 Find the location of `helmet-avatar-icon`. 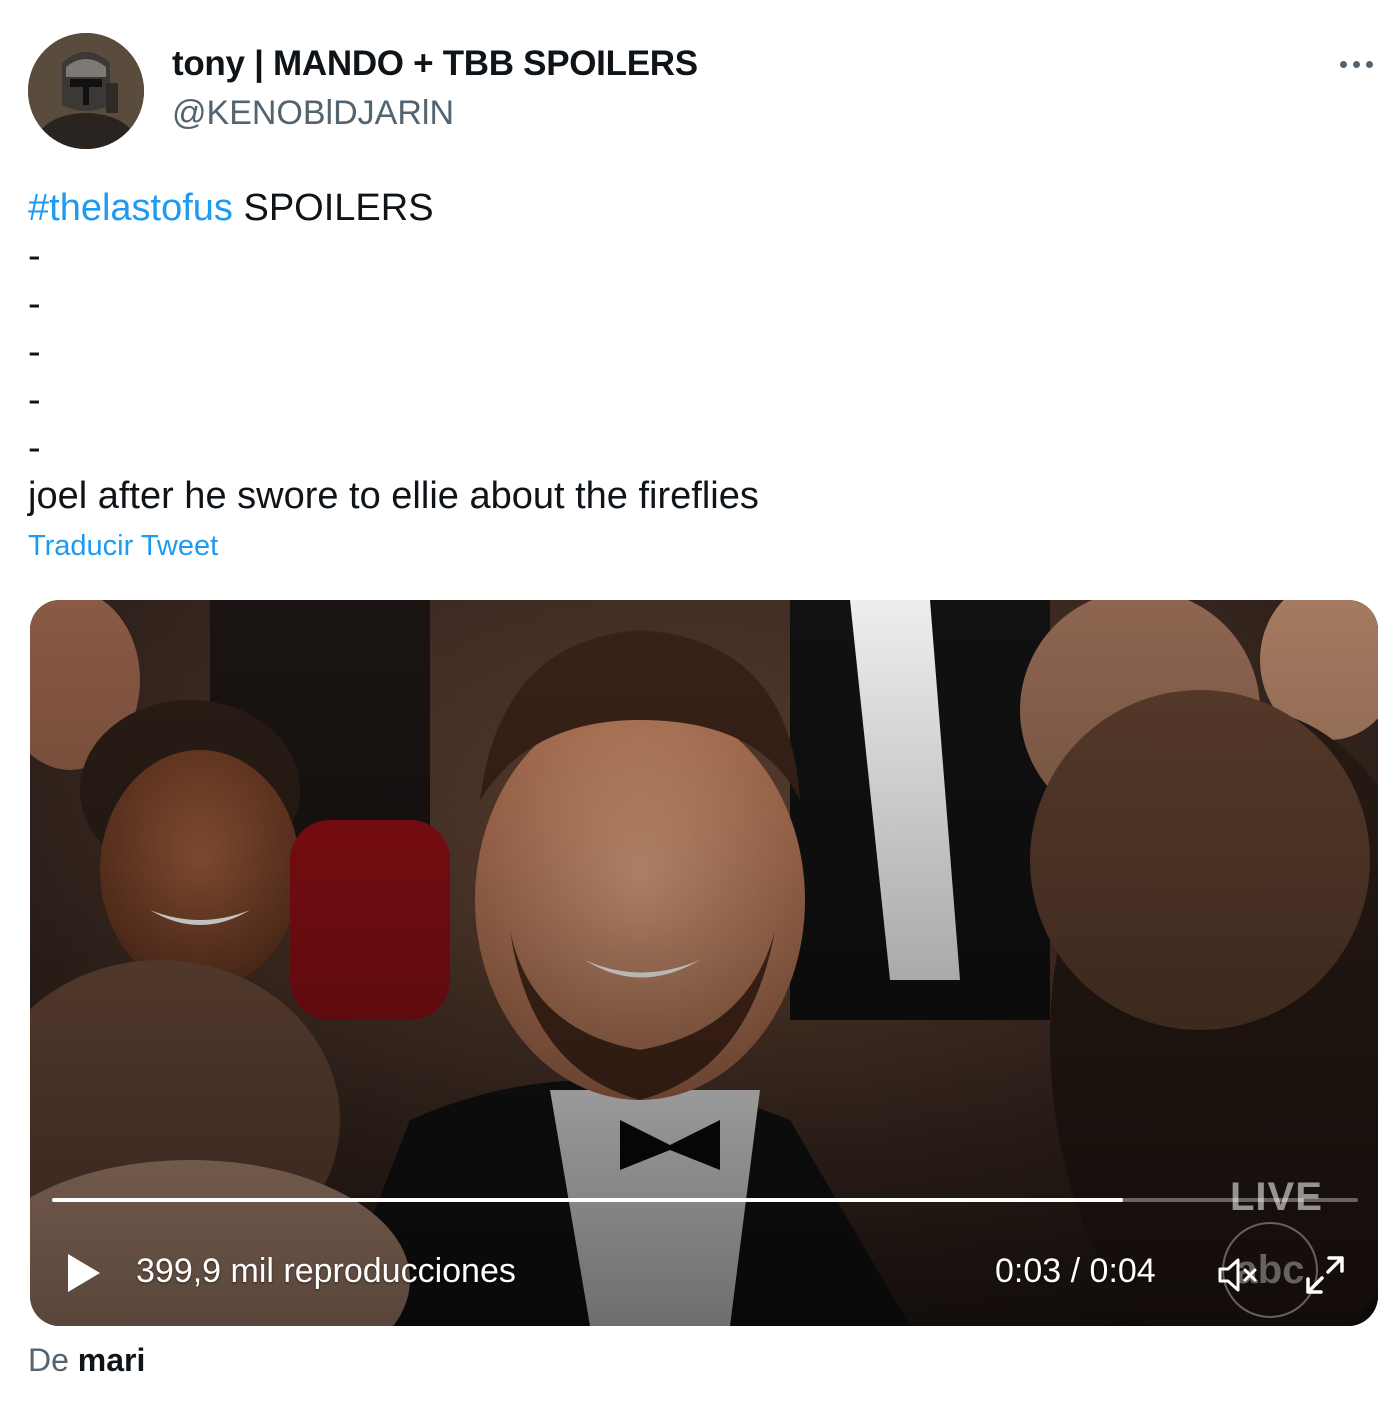

helmet-avatar-icon is located at coordinates (86, 91).